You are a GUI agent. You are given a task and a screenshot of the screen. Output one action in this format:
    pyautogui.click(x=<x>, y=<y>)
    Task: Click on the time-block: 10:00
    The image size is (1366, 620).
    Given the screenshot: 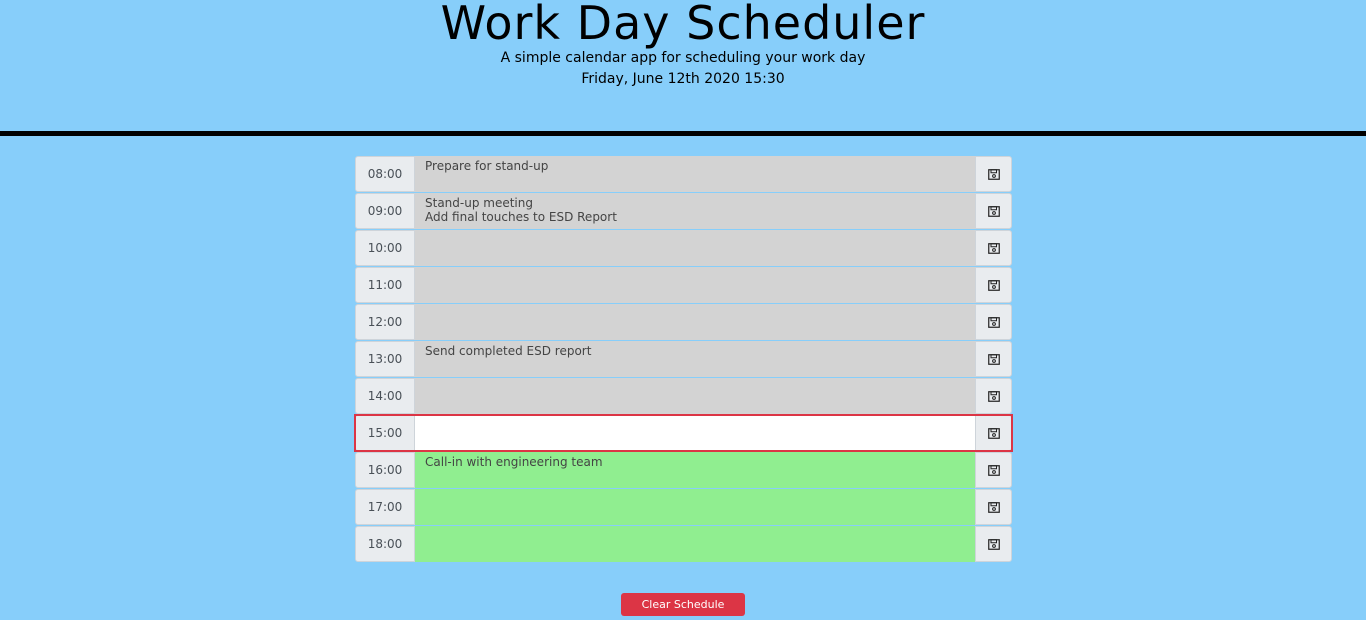 What is the action you would take?
    pyautogui.click(x=683, y=248)
    